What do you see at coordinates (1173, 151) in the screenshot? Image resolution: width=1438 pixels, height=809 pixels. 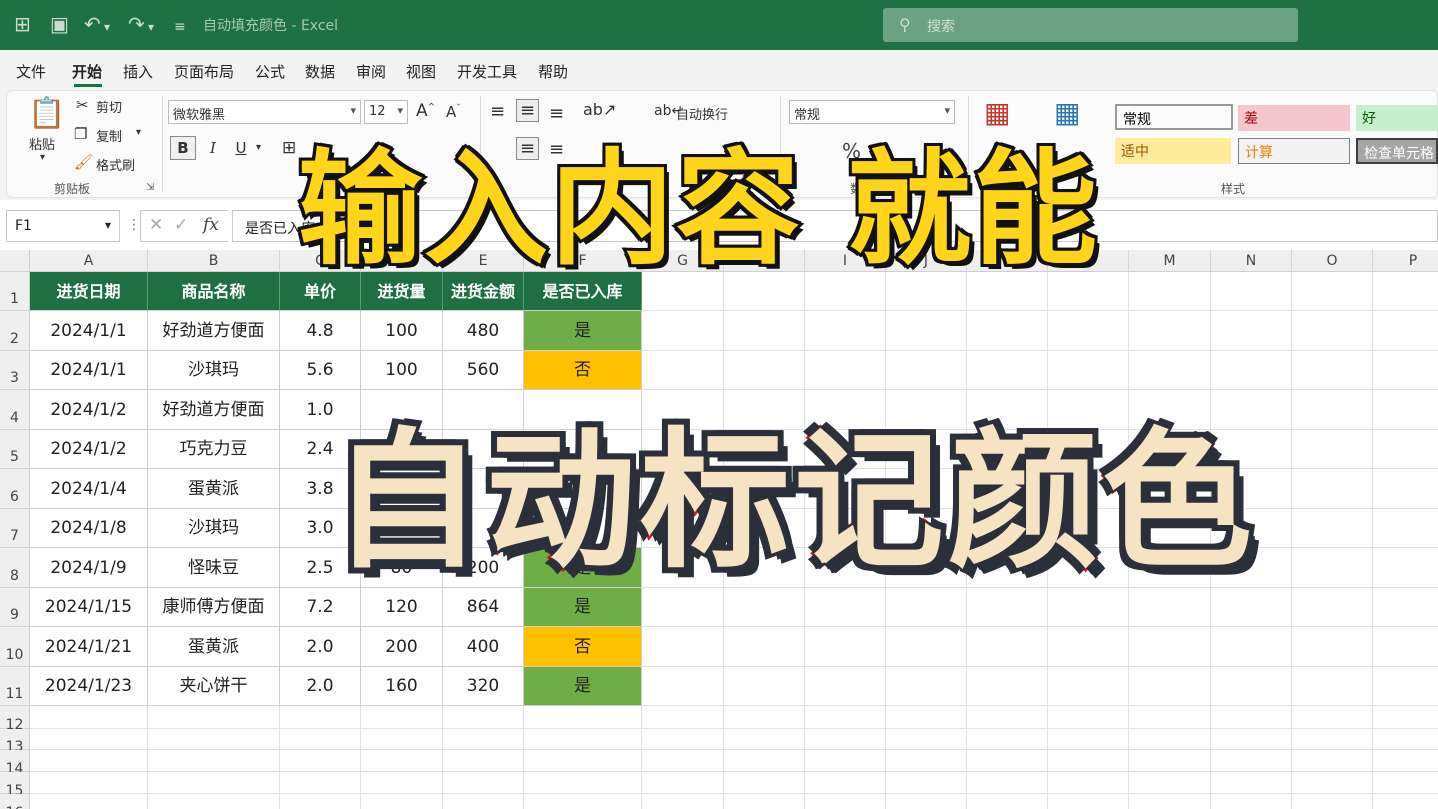 I see `cell-style-neutral: 适中` at bounding box center [1173, 151].